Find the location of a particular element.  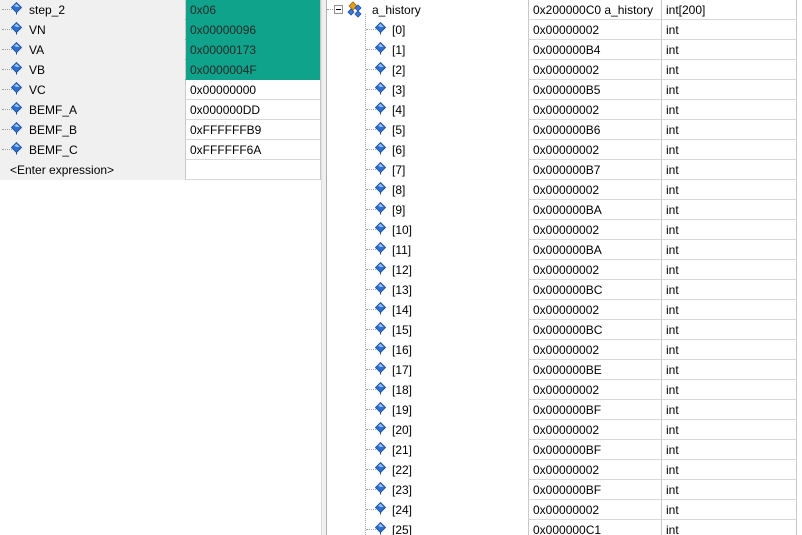

array-element-value: 0x000000B6 is located at coordinates (567, 130).